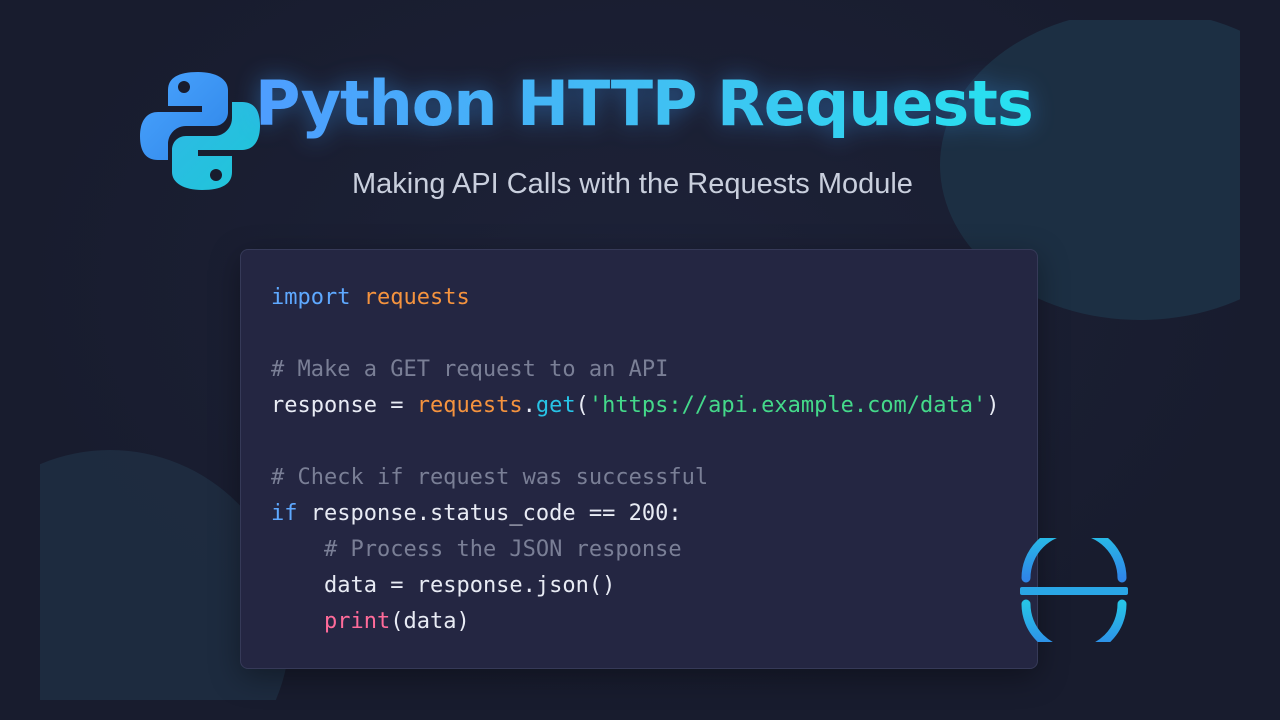  I want to click on code-token-comment: # Make a GET request to an API, so click(470, 369).